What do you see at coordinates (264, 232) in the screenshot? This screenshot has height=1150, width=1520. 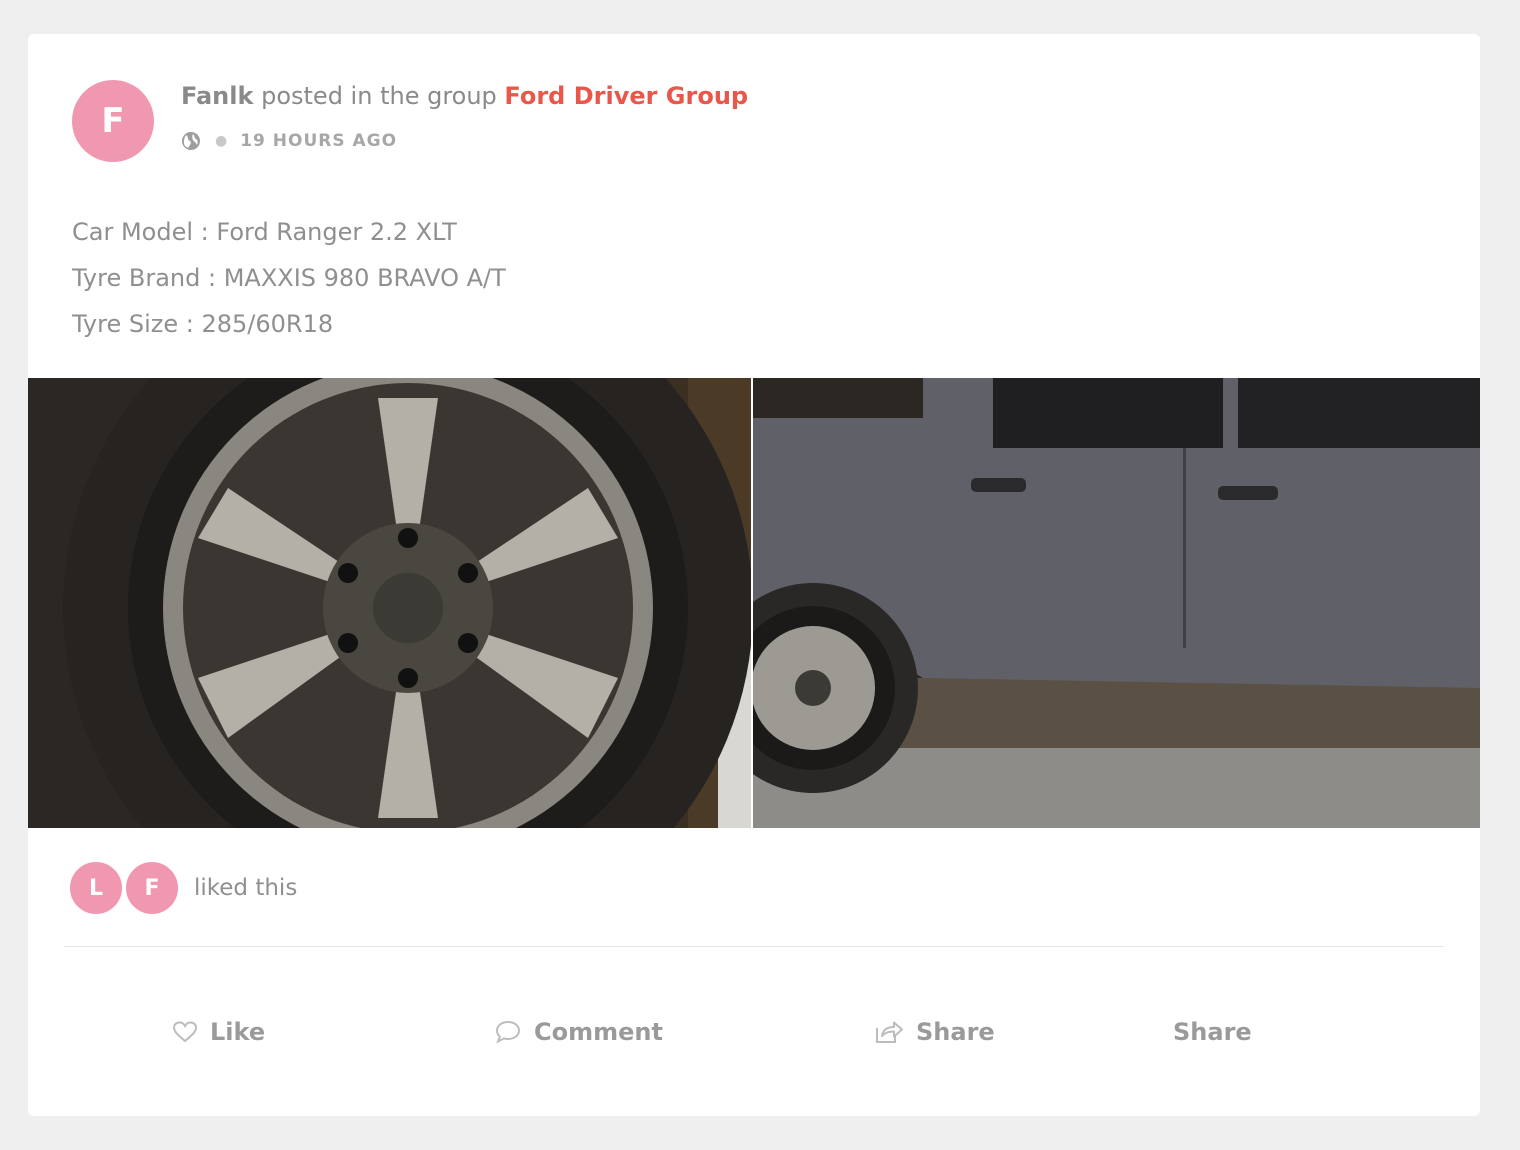 I see `post-body-line: Car Model : Ford Ranger 2.2 XLT` at bounding box center [264, 232].